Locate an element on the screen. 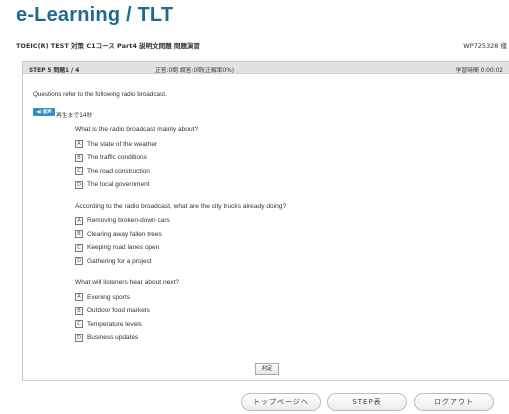  option-text: Keeping road lanes open is located at coordinates (123, 248).